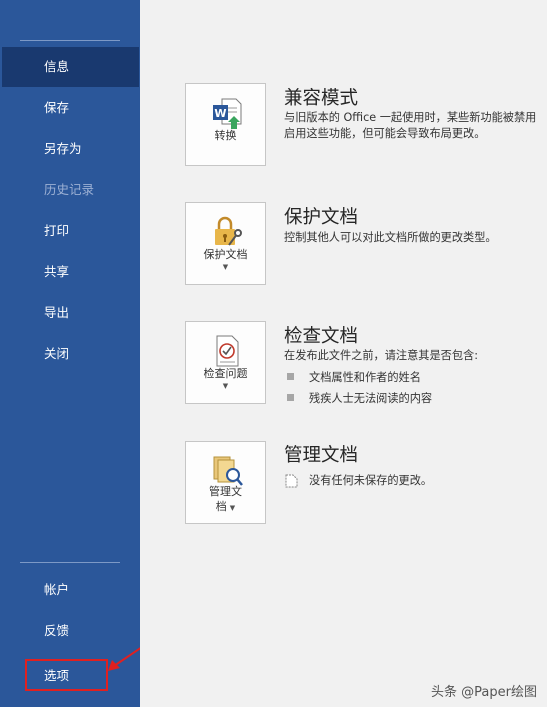 Image resolution: width=547 pixels, height=707 pixels. I want to click on sidebar-item-info: 信息, so click(70, 67).